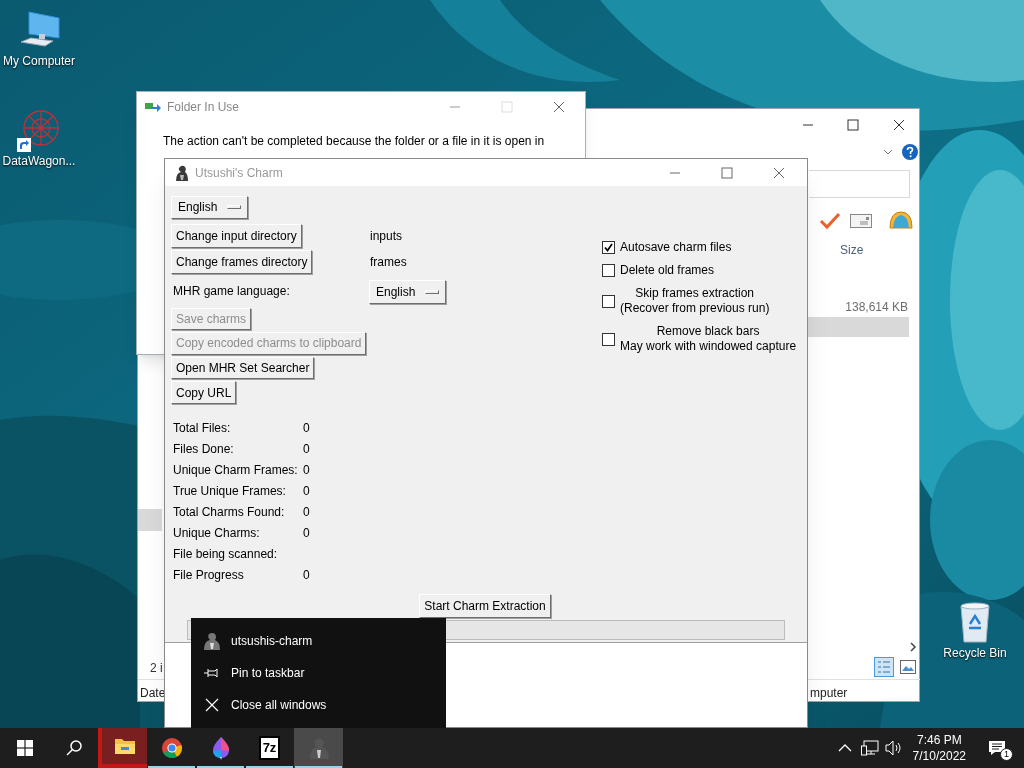 The height and width of the screenshot is (768, 1024). I want to click on desktop-icon-label: Recycle Bin, so click(975, 653).